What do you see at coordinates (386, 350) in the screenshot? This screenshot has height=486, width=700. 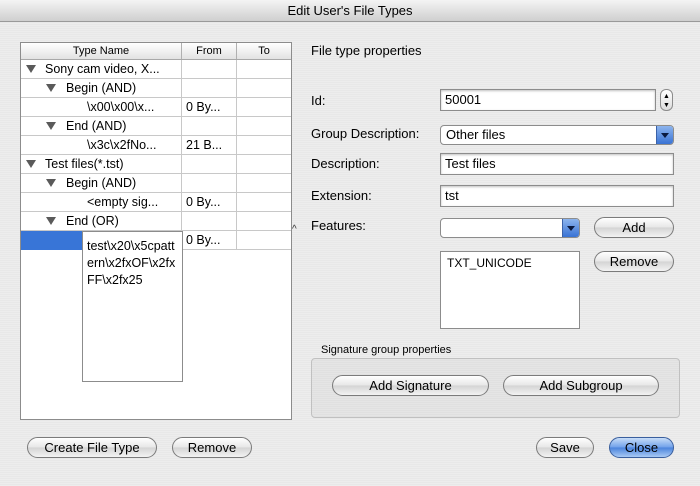 I see `signature-group-title: Signature group properties` at bounding box center [386, 350].